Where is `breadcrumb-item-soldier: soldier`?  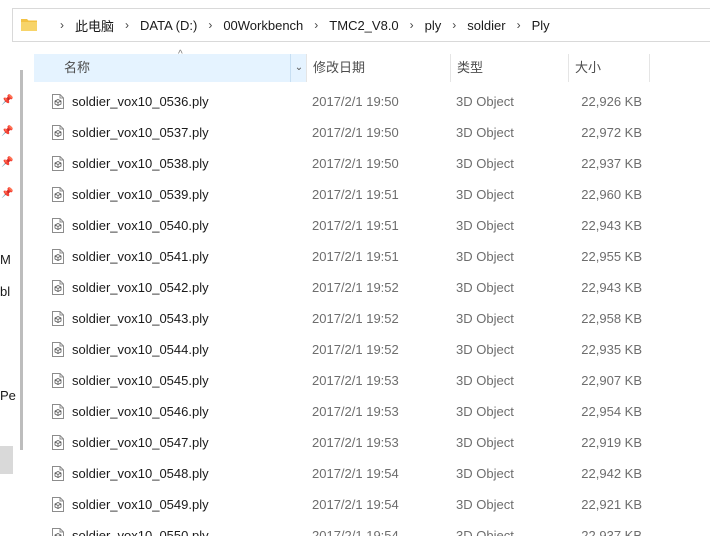 breadcrumb-item-soldier: soldier is located at coordinates (486, 25).